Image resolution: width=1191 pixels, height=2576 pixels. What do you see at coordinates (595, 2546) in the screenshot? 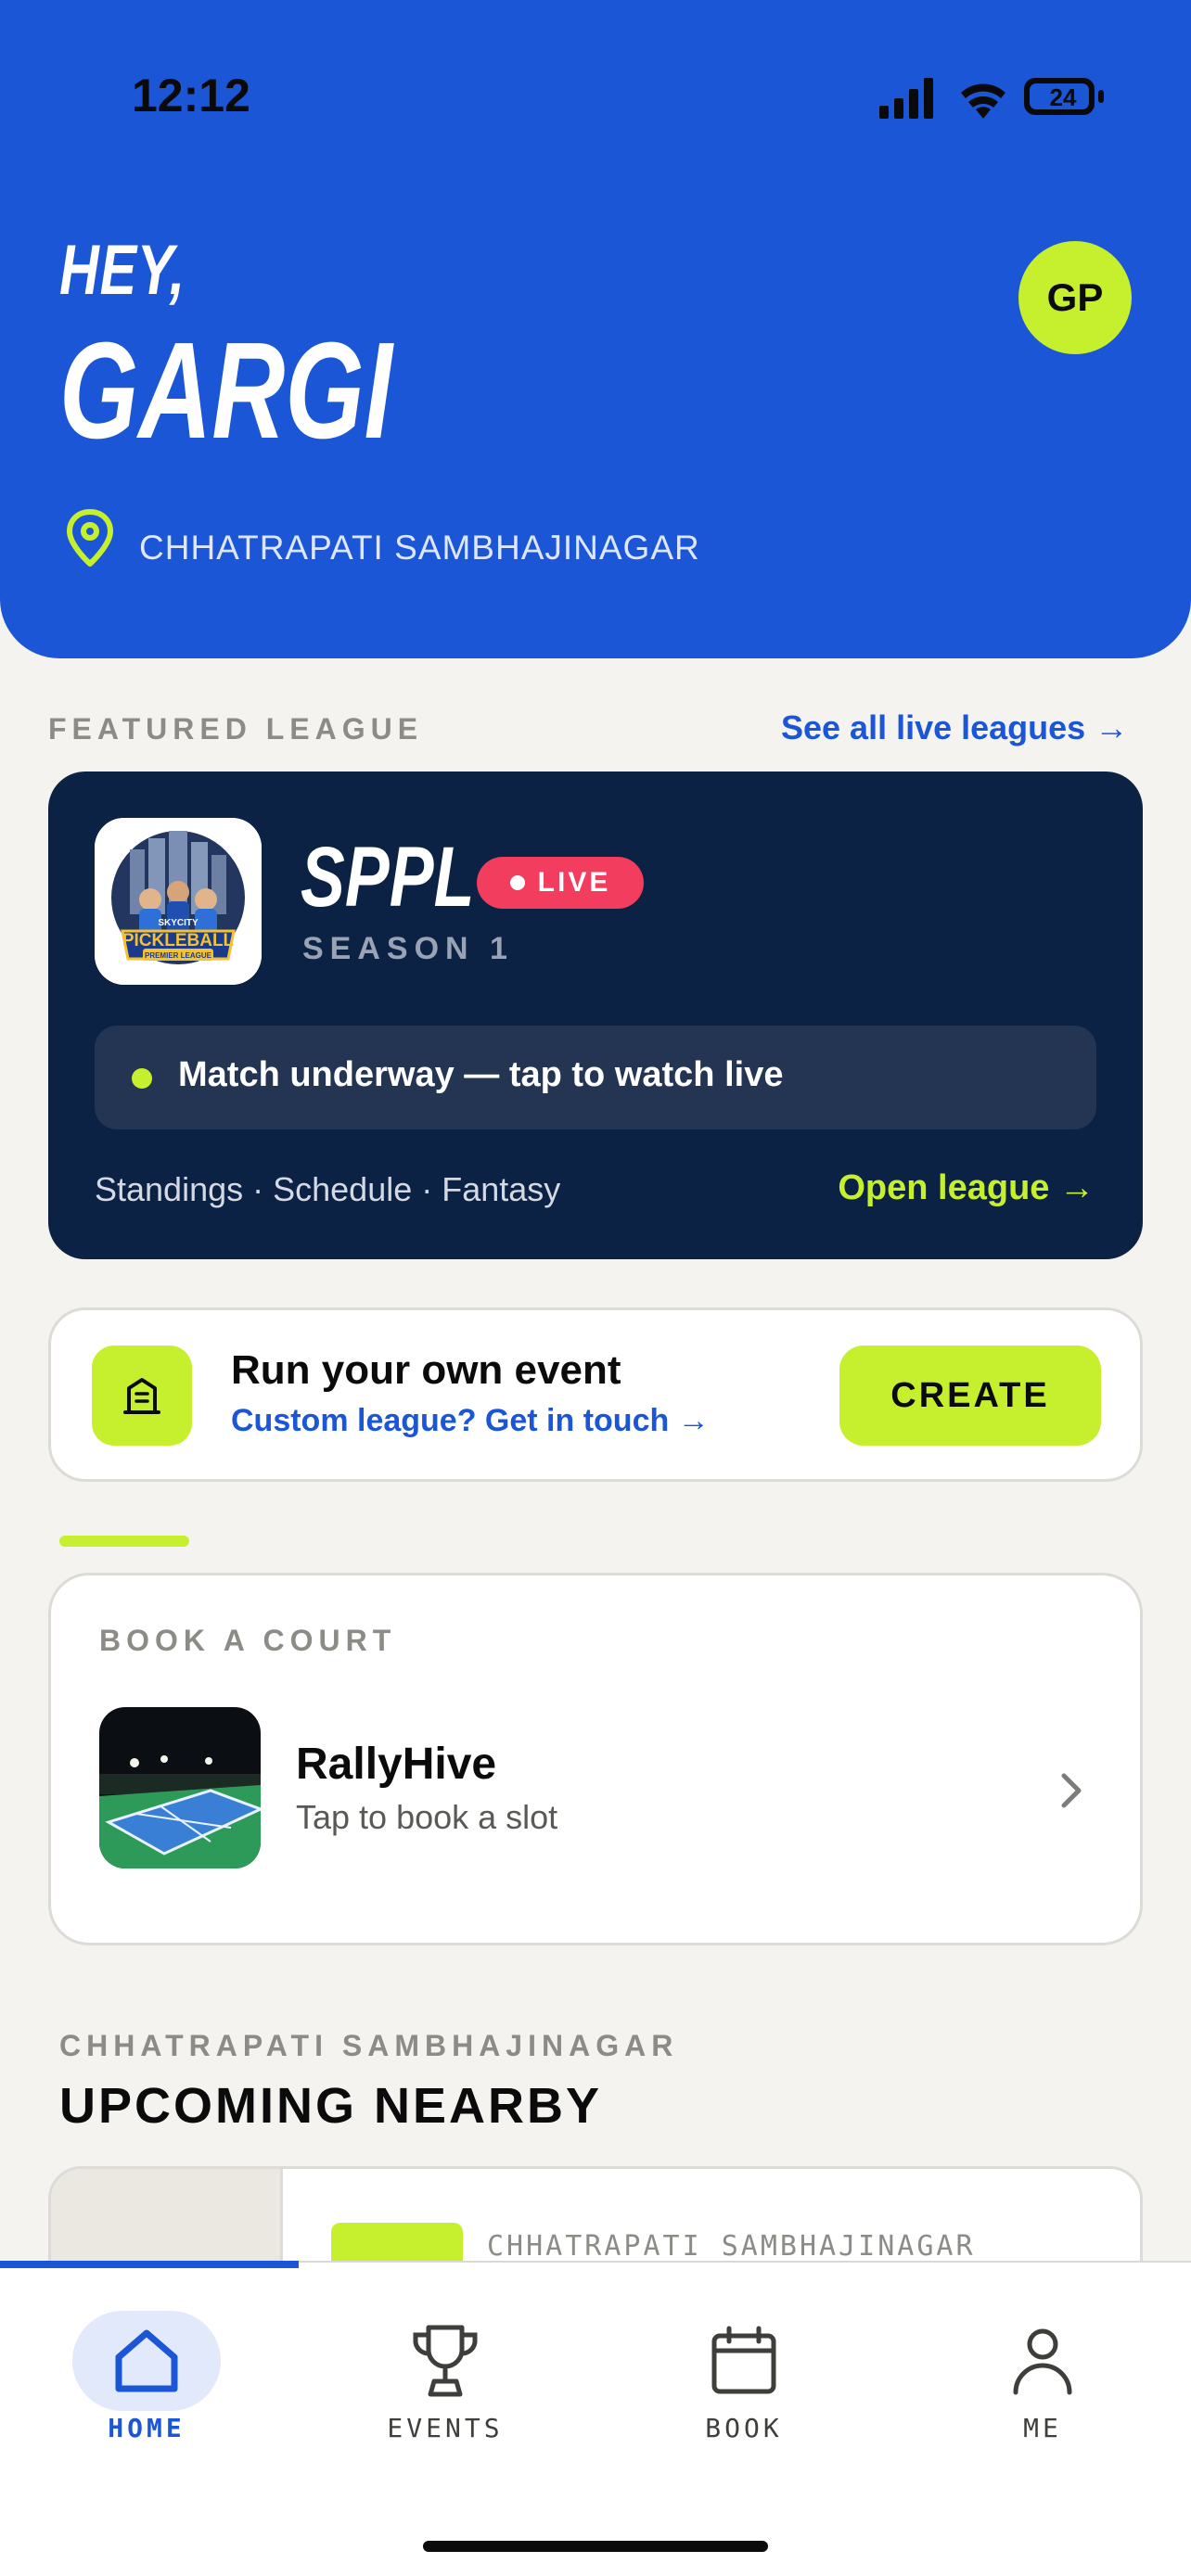
I see `home-indicator` at bounding box center [595, 2546].